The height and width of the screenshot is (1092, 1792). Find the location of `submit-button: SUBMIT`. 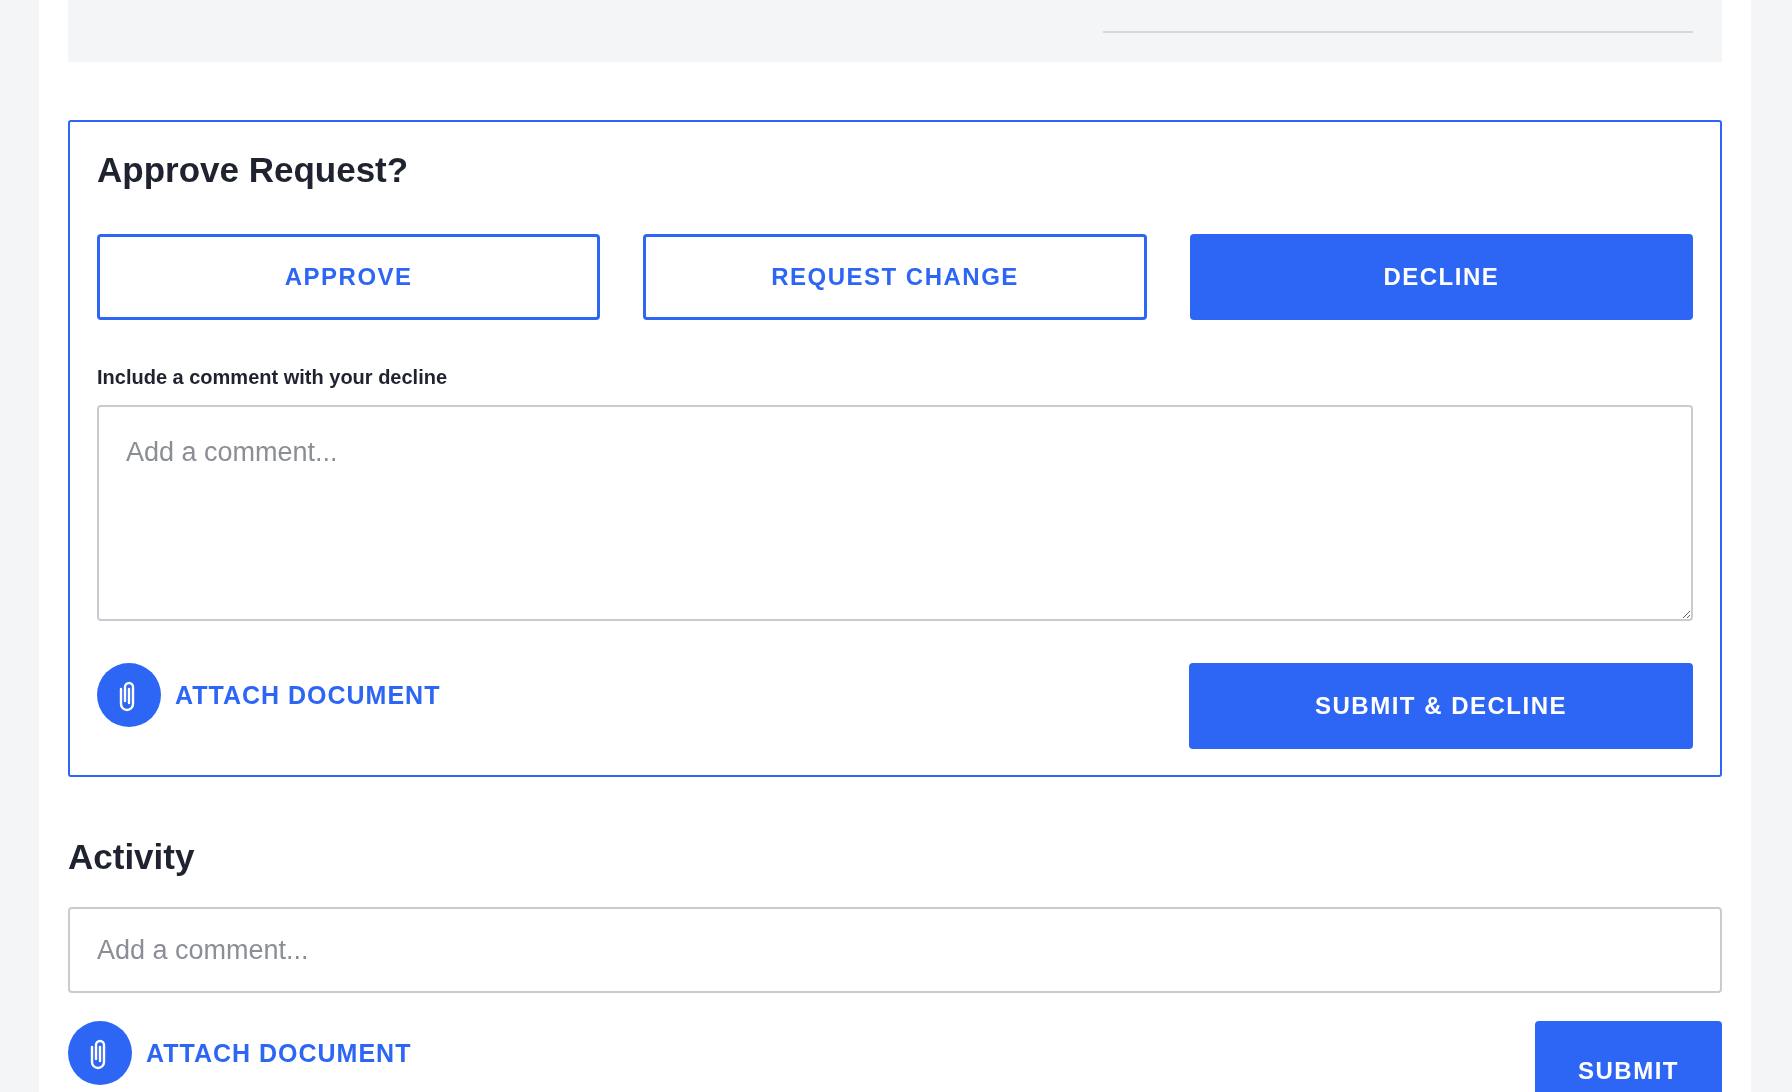

submit-button: SUBMIT is located at coordinates (1628, 1056).